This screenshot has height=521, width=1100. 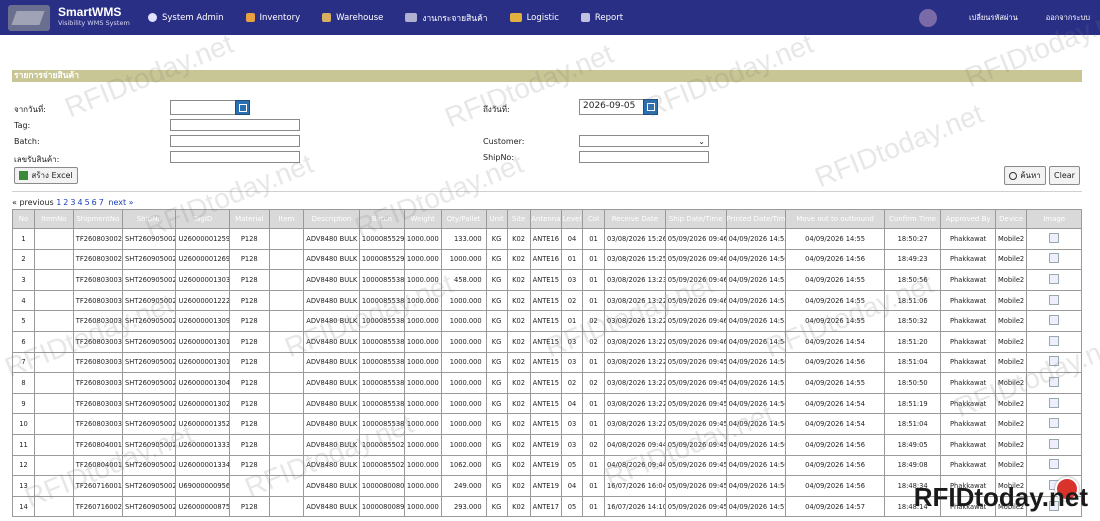 I want to click on pager-page-link: 2, so click(x=65, y=202).